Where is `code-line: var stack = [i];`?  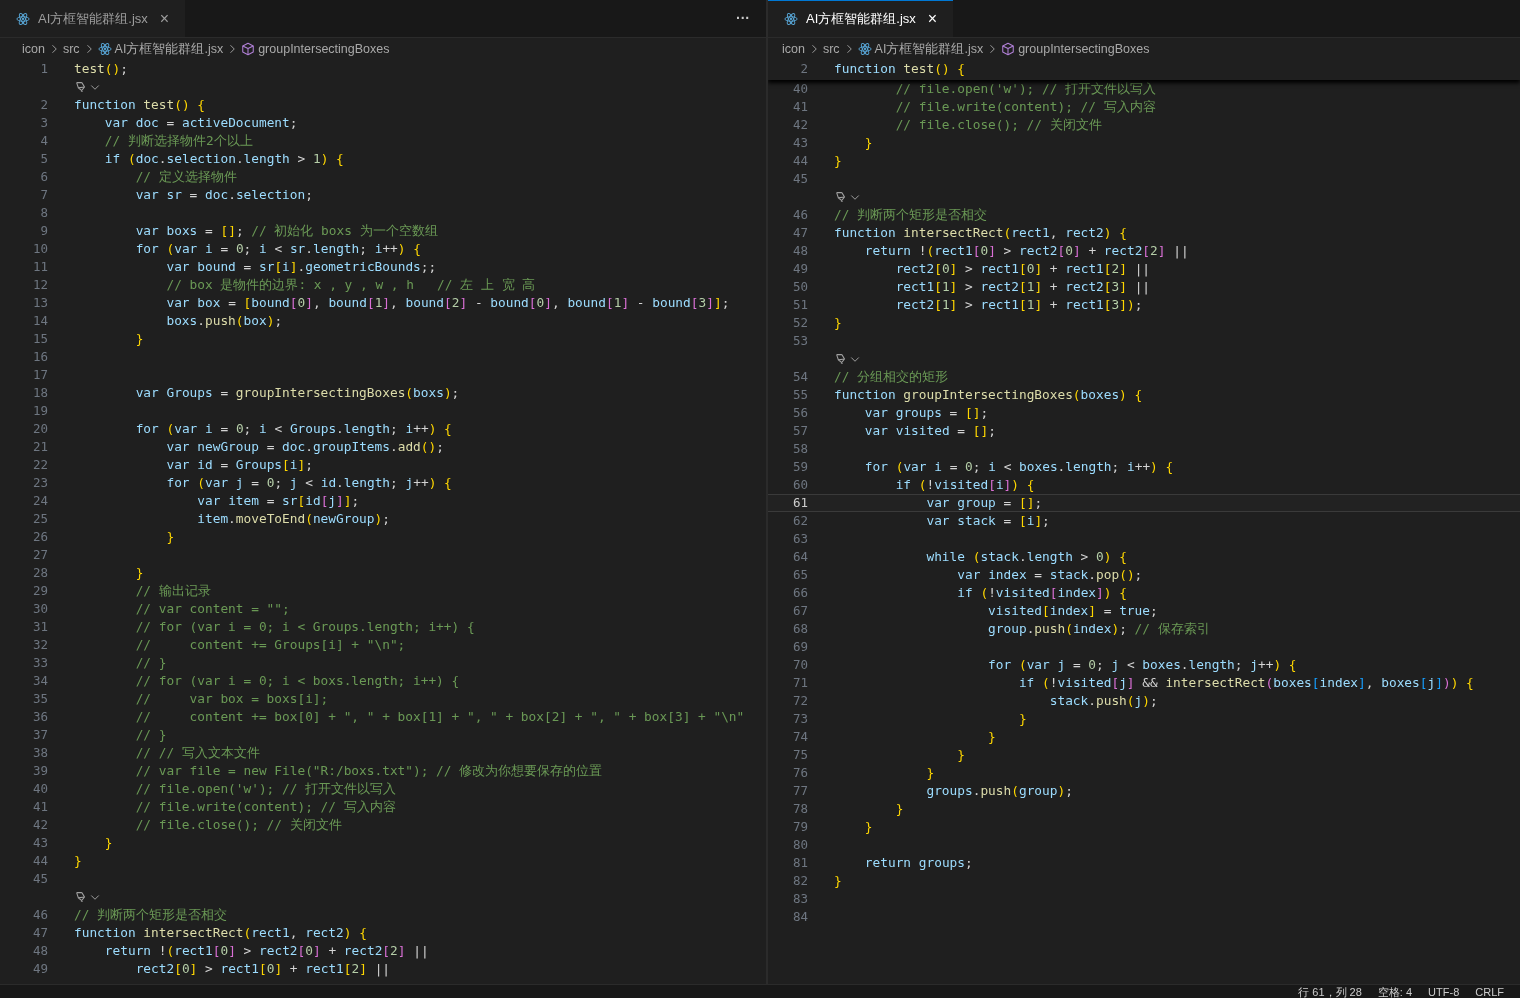 code-line: var stack = [i]; is located at coordinates (987, 521).